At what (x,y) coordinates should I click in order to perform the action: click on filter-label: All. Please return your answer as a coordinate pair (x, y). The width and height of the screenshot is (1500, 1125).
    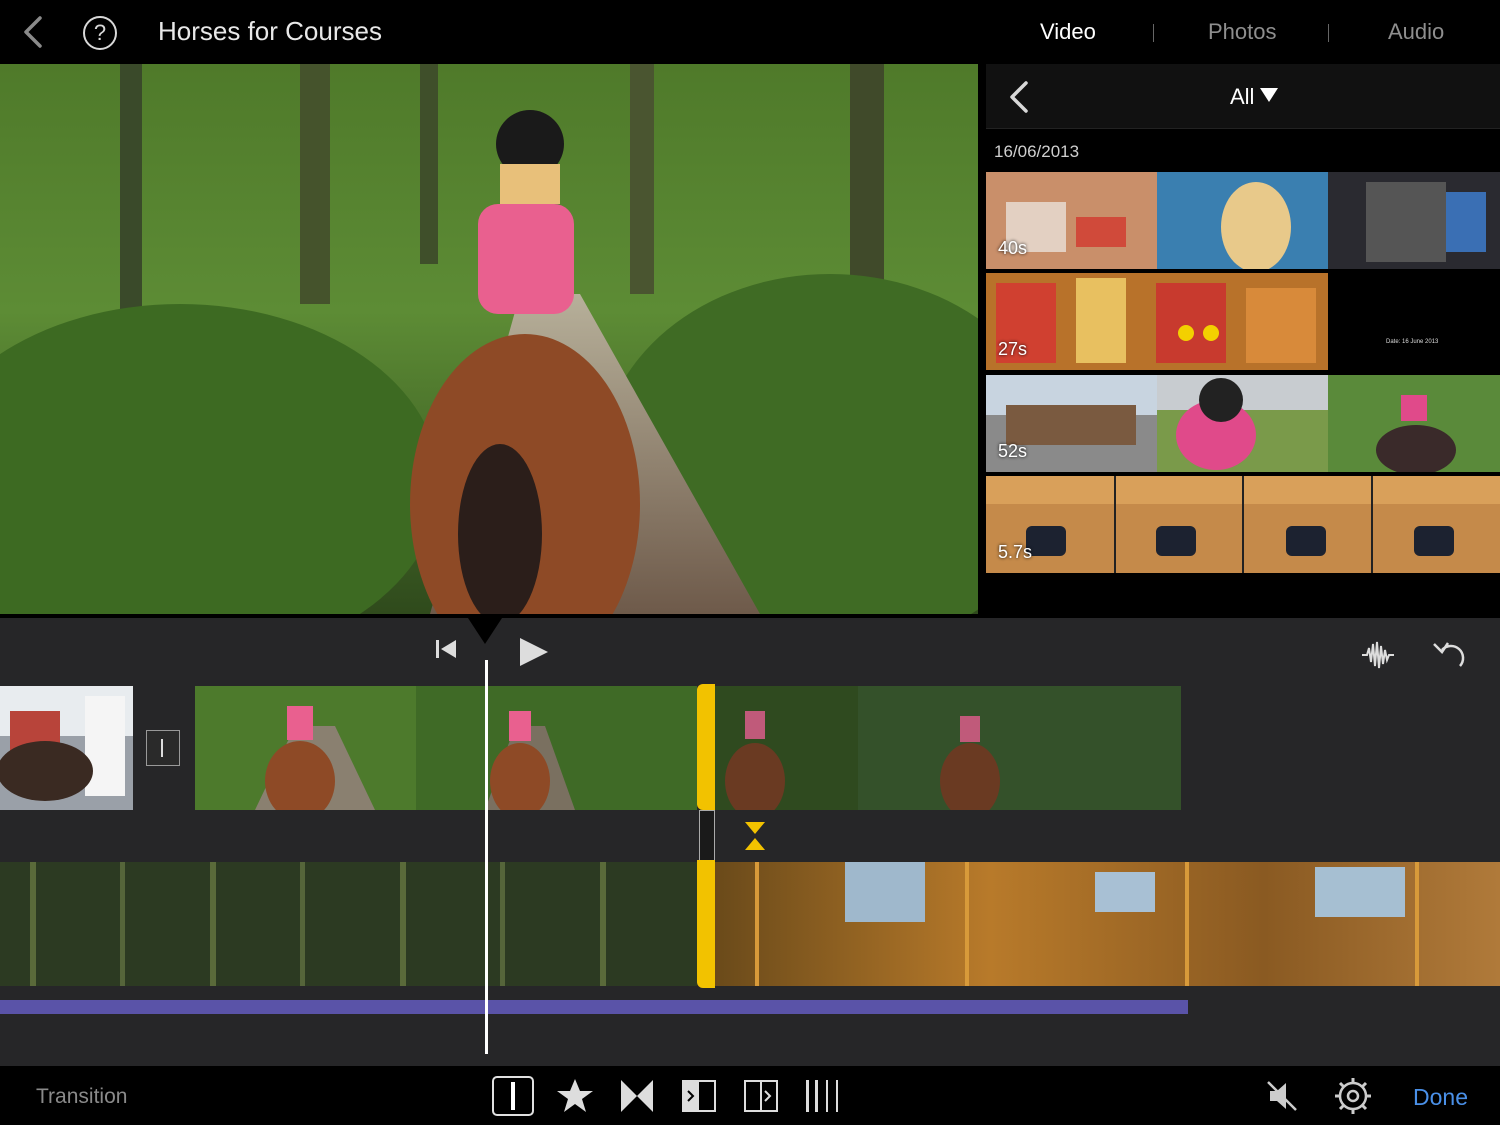
    Looking at the image, I should click on (1242, 96).